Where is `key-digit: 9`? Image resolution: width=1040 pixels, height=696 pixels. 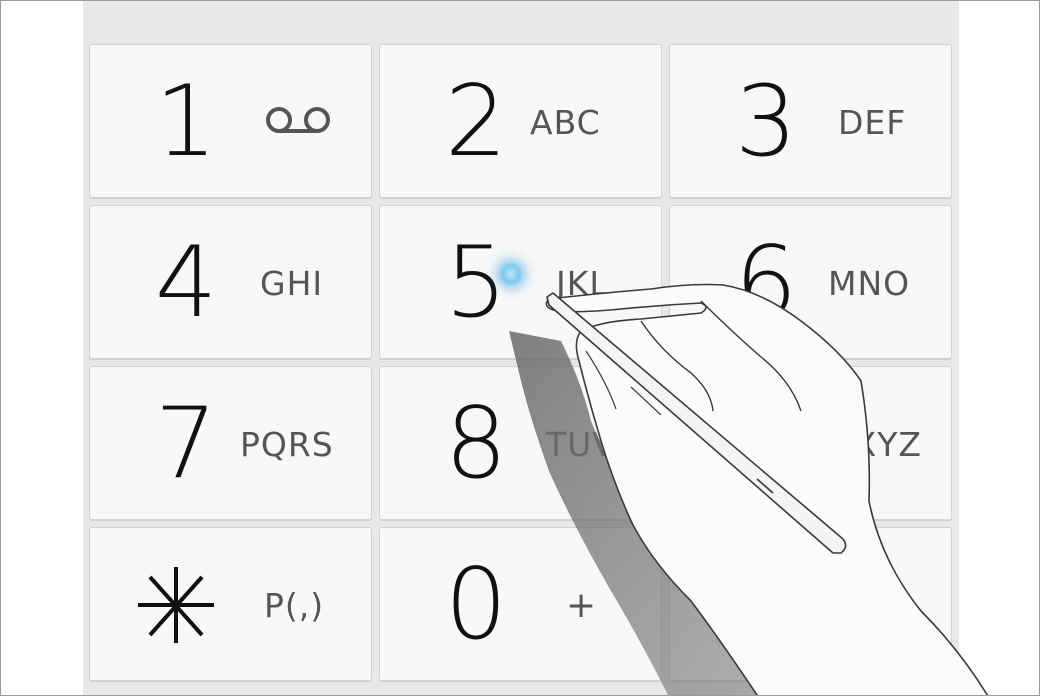
key-digit: 9 is located at coordinates (765, 444).